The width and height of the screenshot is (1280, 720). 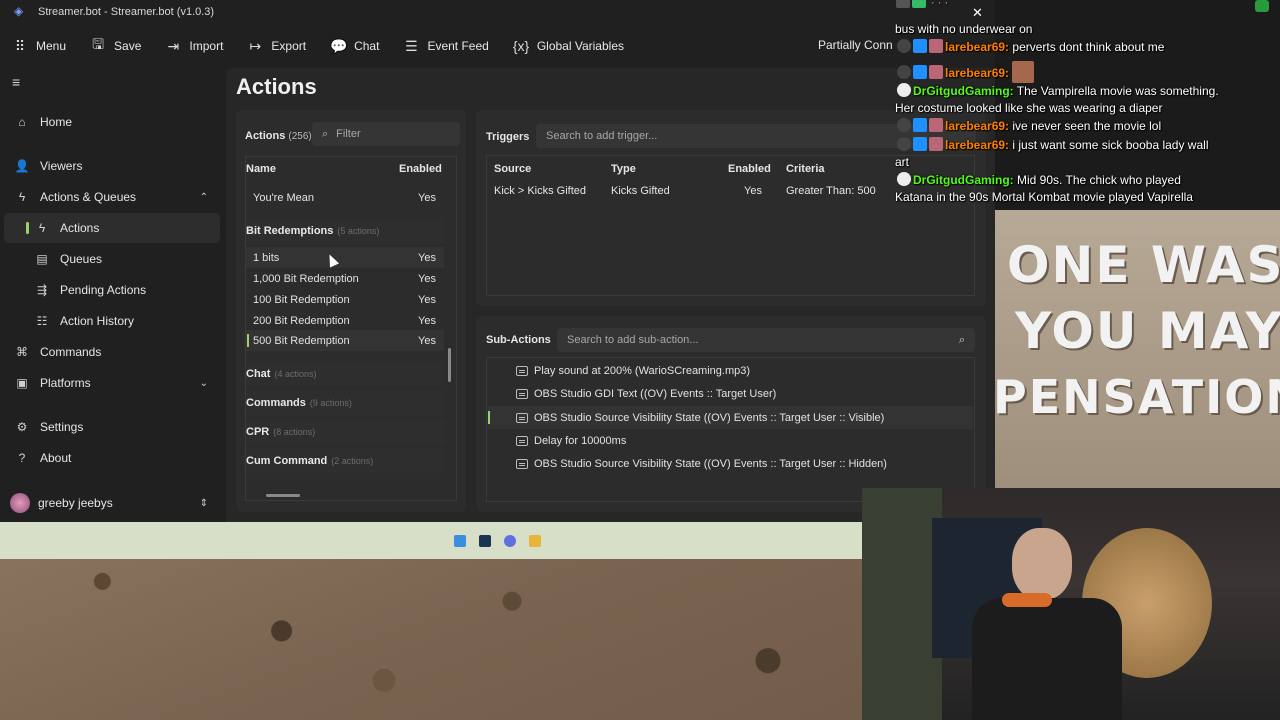 I want to click on trigger-enabled: Yes, so click(x=753, y=191).